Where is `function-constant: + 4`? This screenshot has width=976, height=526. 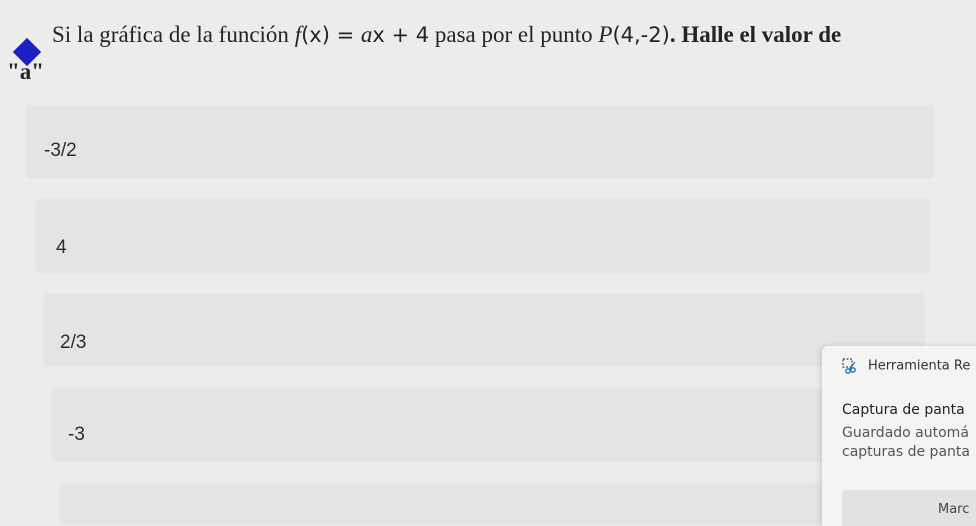 function-constant: + 4 is located at coordinates (407, 35).